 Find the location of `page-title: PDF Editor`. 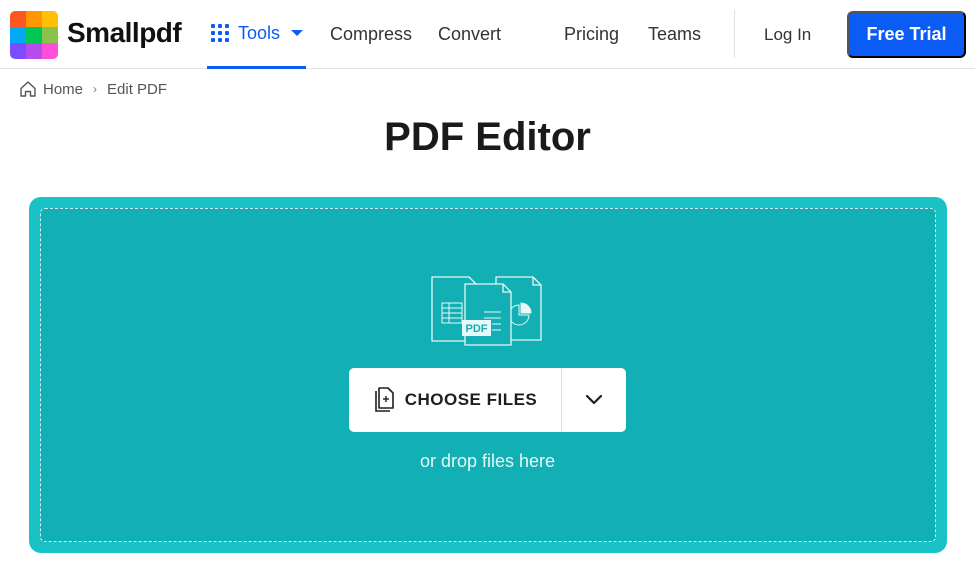

page-title: PDF Editor is located at coordinates (487, 137).